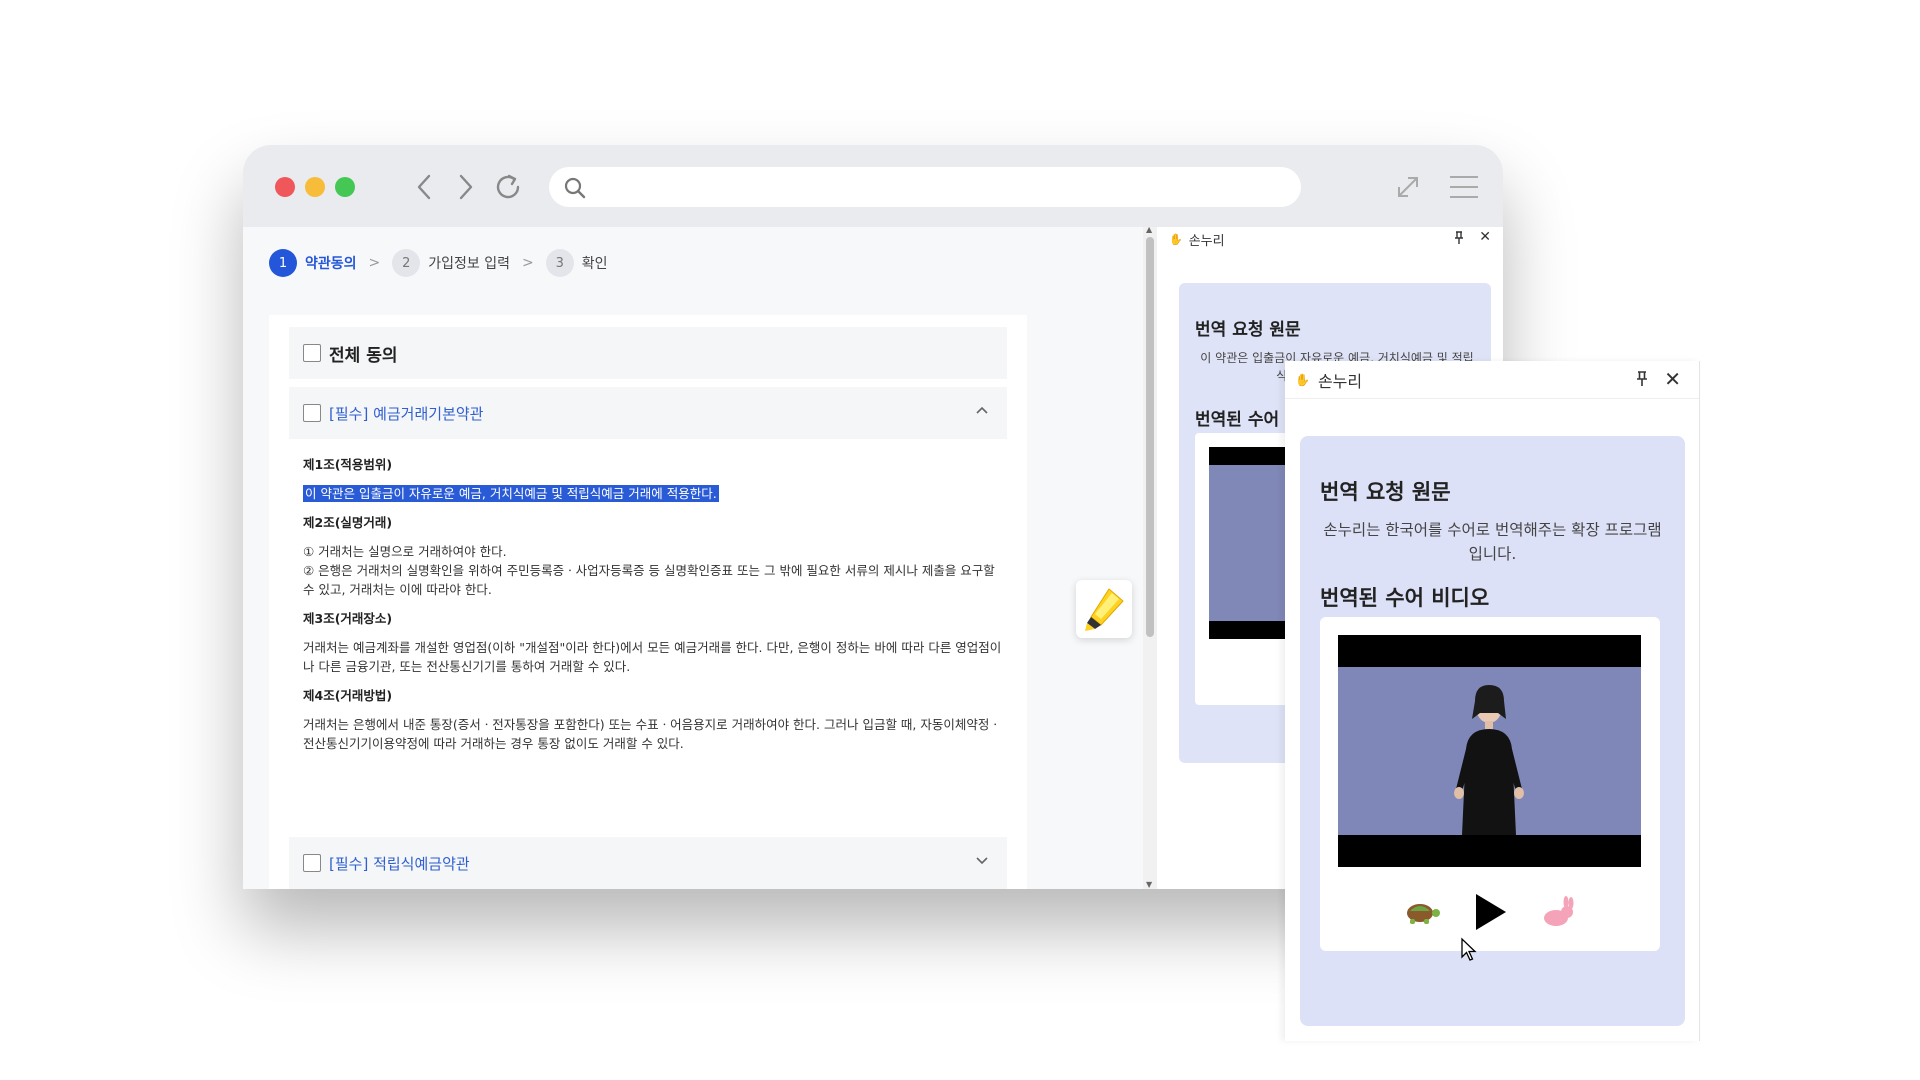 This screenshot has height=1080, width=1920. I want to click on article-title: 제4조(거래방법), so click(348, 695).